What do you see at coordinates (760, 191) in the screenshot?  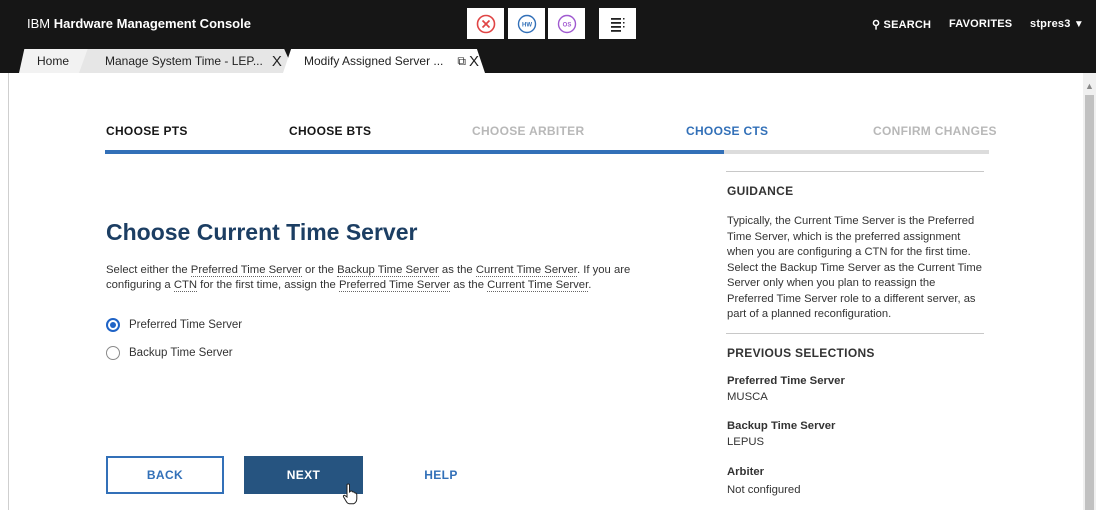 I see `guidance-heading: GUIDANCE` at bounding box center [760, 191].